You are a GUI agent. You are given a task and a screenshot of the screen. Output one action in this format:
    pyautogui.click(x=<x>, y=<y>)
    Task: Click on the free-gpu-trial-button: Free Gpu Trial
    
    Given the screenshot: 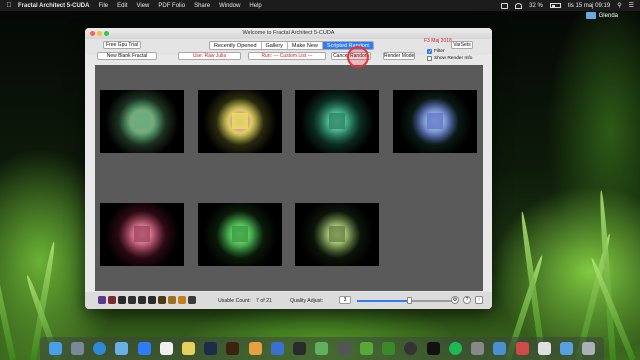 What is the action you would take?
    pyautogui.click(x=122, y=45)
    